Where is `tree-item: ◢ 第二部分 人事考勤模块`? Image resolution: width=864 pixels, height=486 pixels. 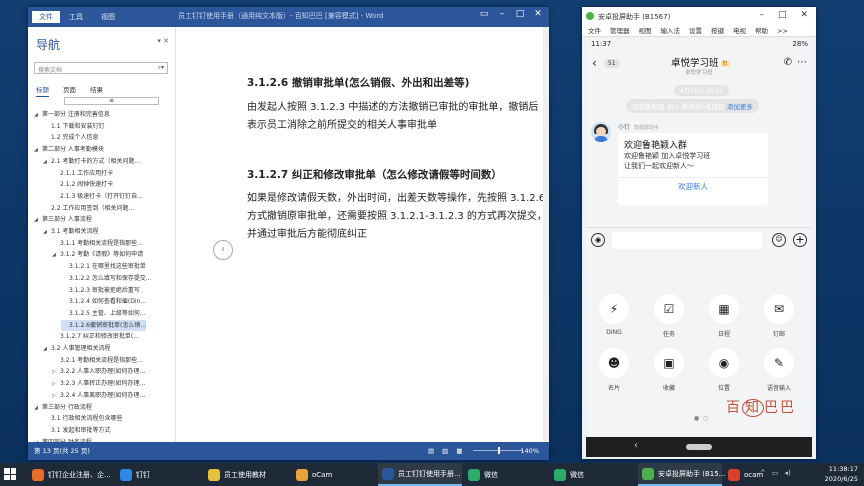 tree-item: ◢ 第二部分 人事考勤模块 is located at coordinates (69, 149).